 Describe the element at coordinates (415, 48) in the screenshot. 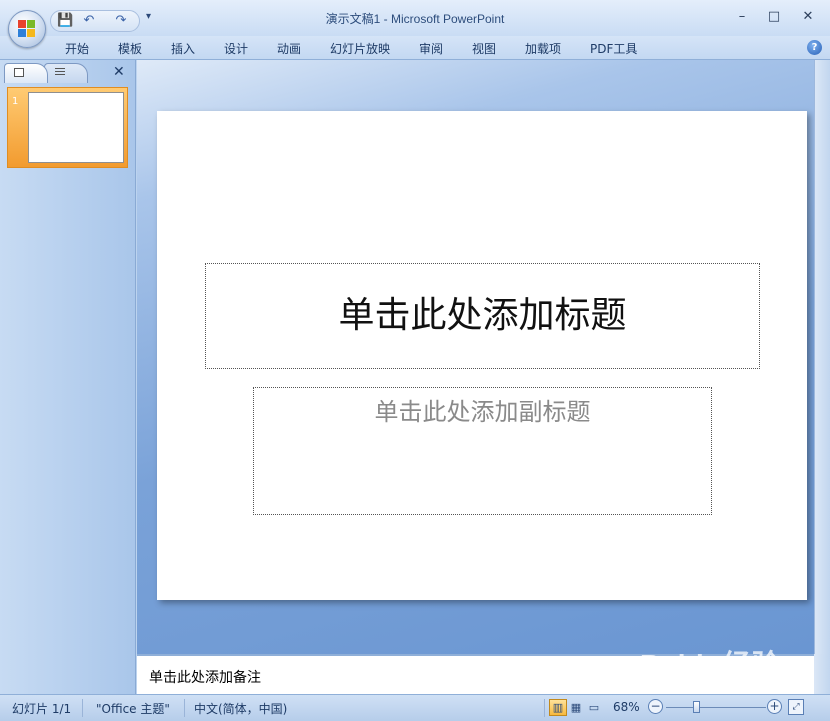

I see `ribbon-tabs: 开始 模板 插入 设计 动画 幻灯片放映 审阅 视图 加载项 PDF工具 ?` at that location.